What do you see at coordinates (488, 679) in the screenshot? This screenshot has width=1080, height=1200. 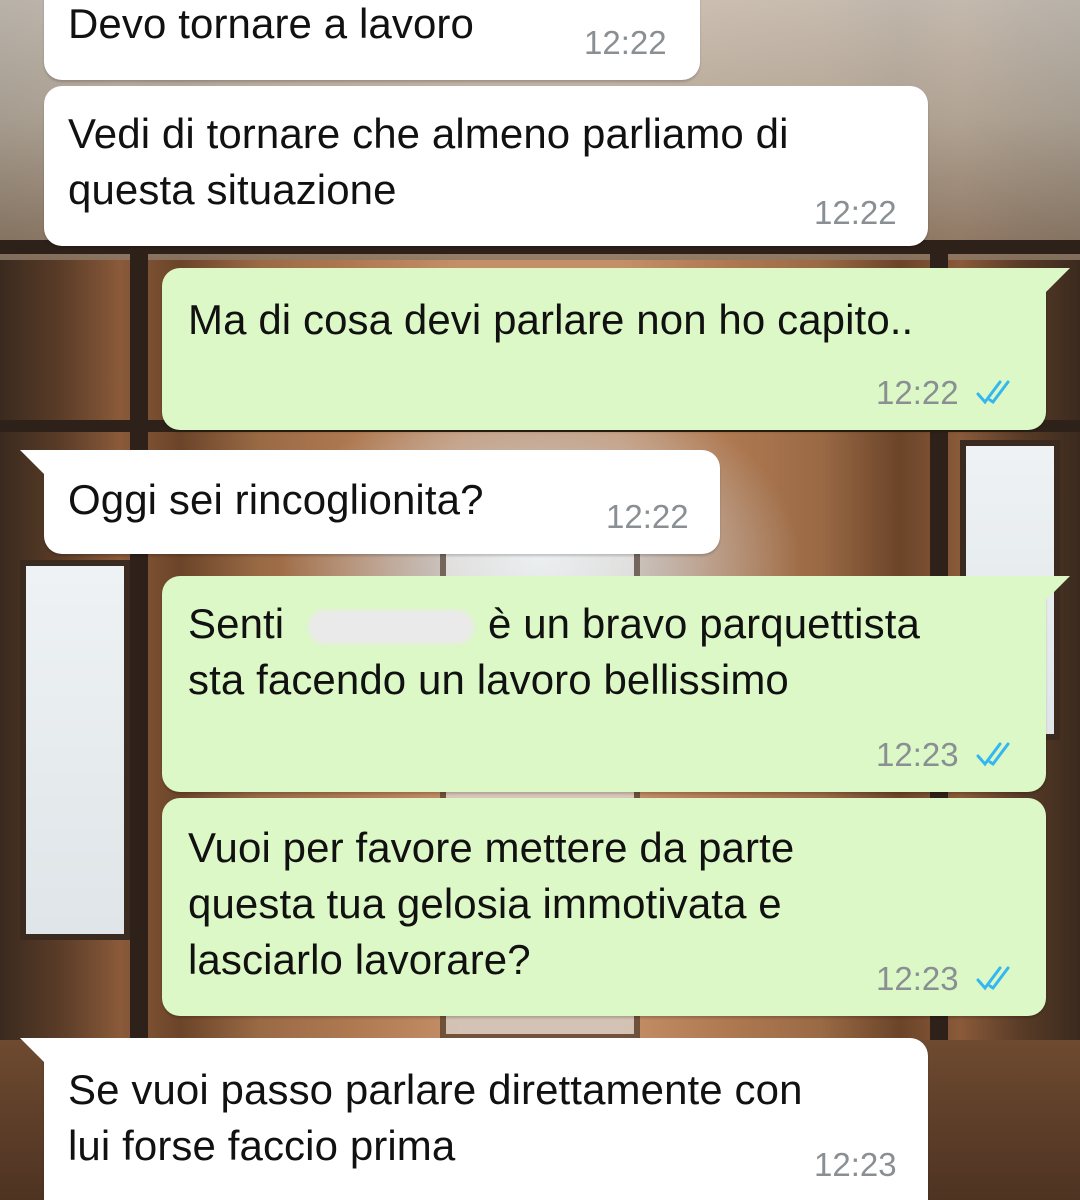 I see `message-text-line2: sta facendo un lavoro bellissimo` at bounding box center [488, 679].